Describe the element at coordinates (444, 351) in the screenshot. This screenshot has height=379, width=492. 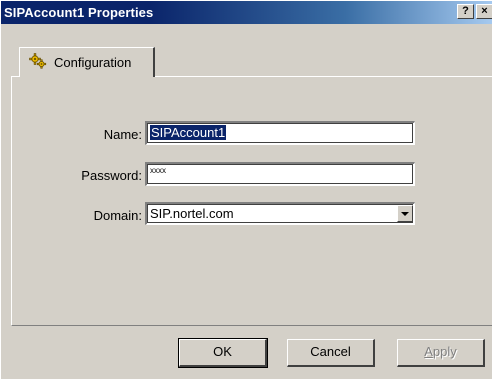
I see `apply-label: pply` at that location.